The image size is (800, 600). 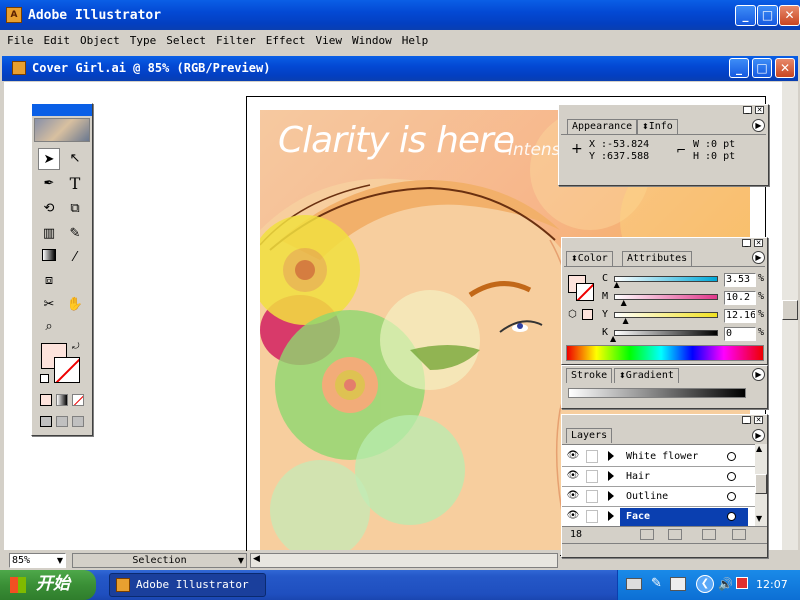 I want to click on eyedropper-tool-icon: ⁄, so click(x=75, y=258).